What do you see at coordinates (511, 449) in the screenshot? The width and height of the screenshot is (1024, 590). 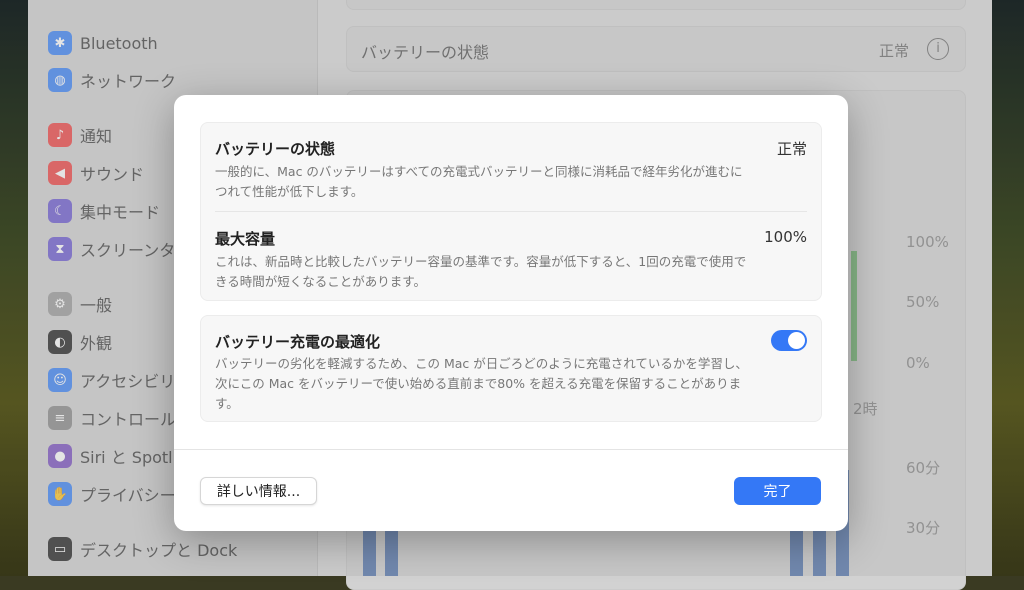 I see `footer-divider` at bounding box center [511, 449].